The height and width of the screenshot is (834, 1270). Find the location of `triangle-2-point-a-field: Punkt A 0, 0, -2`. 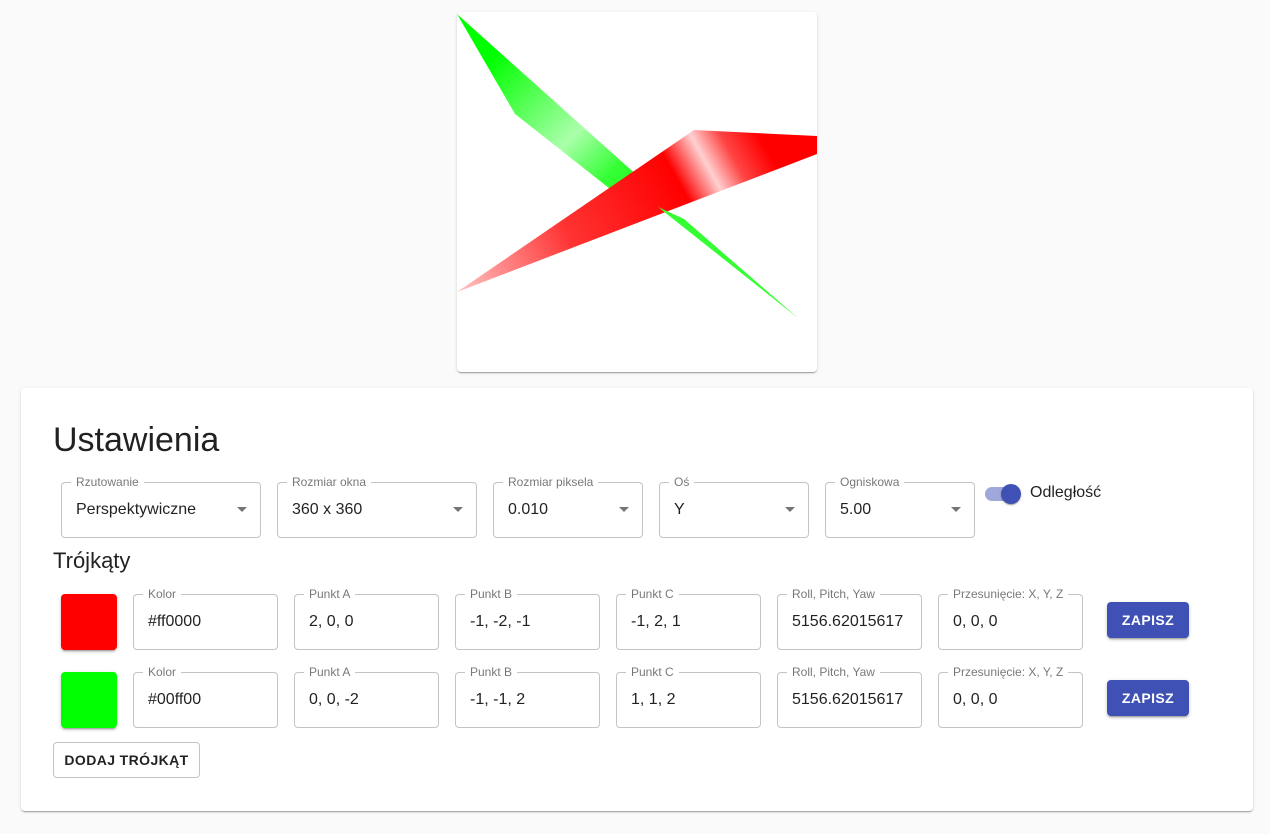

triangle-2-point-a-field: Punkt A 0, 0, -2 is located at coordinates (366, 696).